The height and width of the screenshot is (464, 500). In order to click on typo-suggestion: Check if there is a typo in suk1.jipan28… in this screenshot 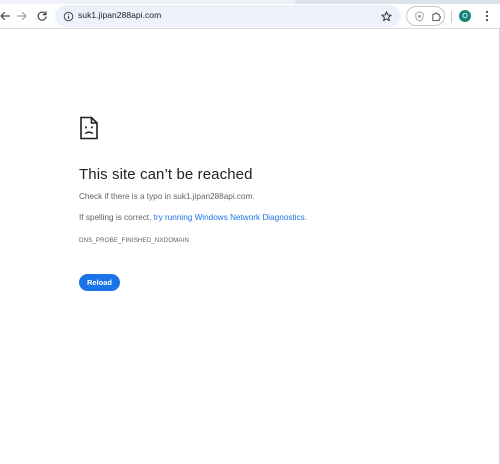, I will do `click(167, 196)`.